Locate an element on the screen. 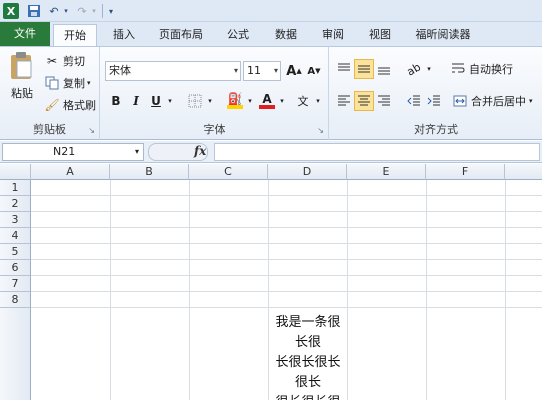 Image resolution: width=542 pixels, height=400 pixels. grow-font-button: A ▲ is located at coordinates (294, 71).